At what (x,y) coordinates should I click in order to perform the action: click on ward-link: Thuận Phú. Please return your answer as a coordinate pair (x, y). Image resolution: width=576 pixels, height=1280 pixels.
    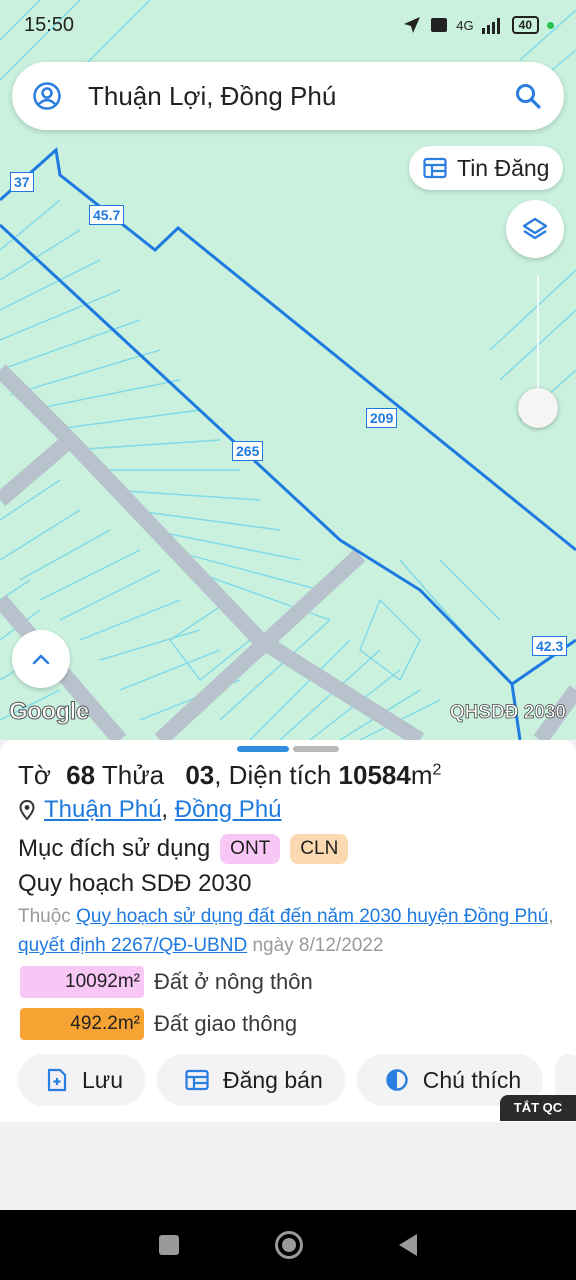
    Looking at the image, I should click on (102, 809).